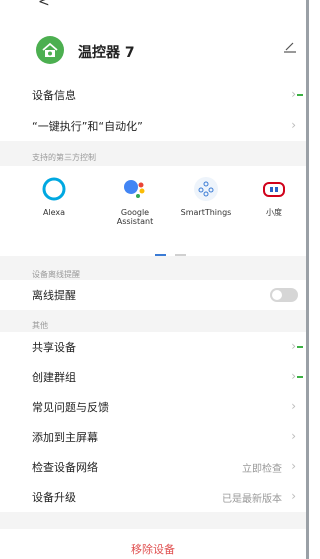 This screenshot has height=559, width=320. Describe the element at coordinates (153, 520) in the screenshot. I see `spacer` at that location.